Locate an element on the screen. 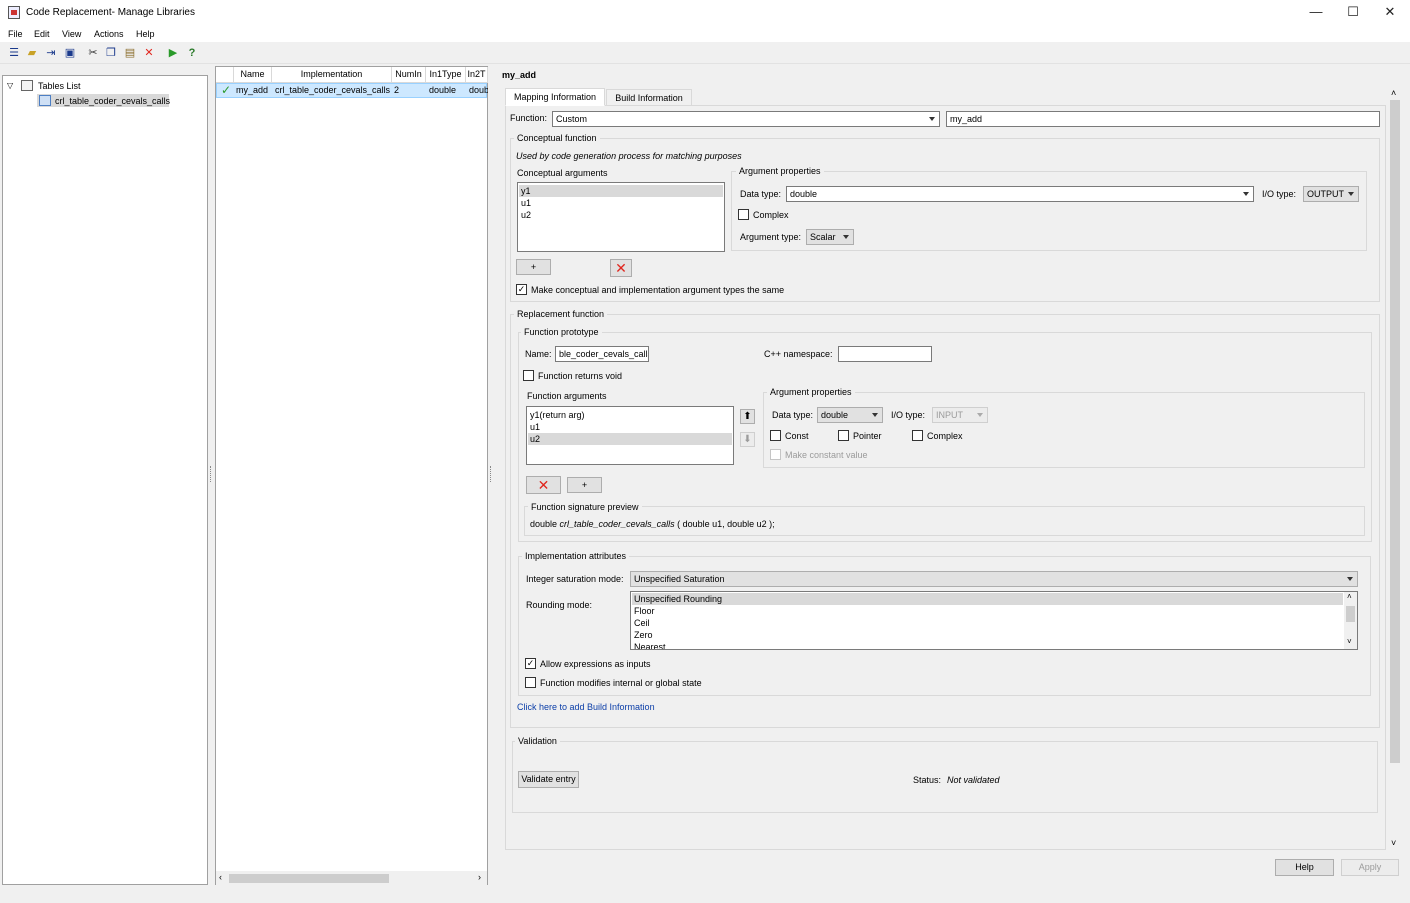 Image resolution: width=1410 pixels, height=903 pixels. horizontal-scrollbar: ‹ › is located at coordinates (351, 878).